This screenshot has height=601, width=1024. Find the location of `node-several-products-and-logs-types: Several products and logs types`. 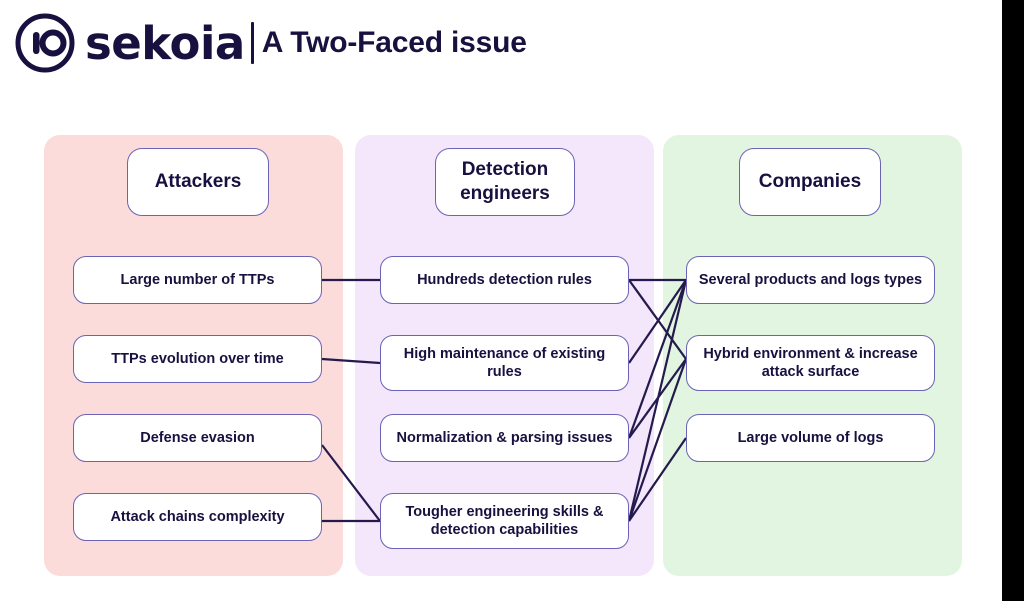

node-several-products-and-logs-types: Several products and logs types is located at coordinates (810, 280).